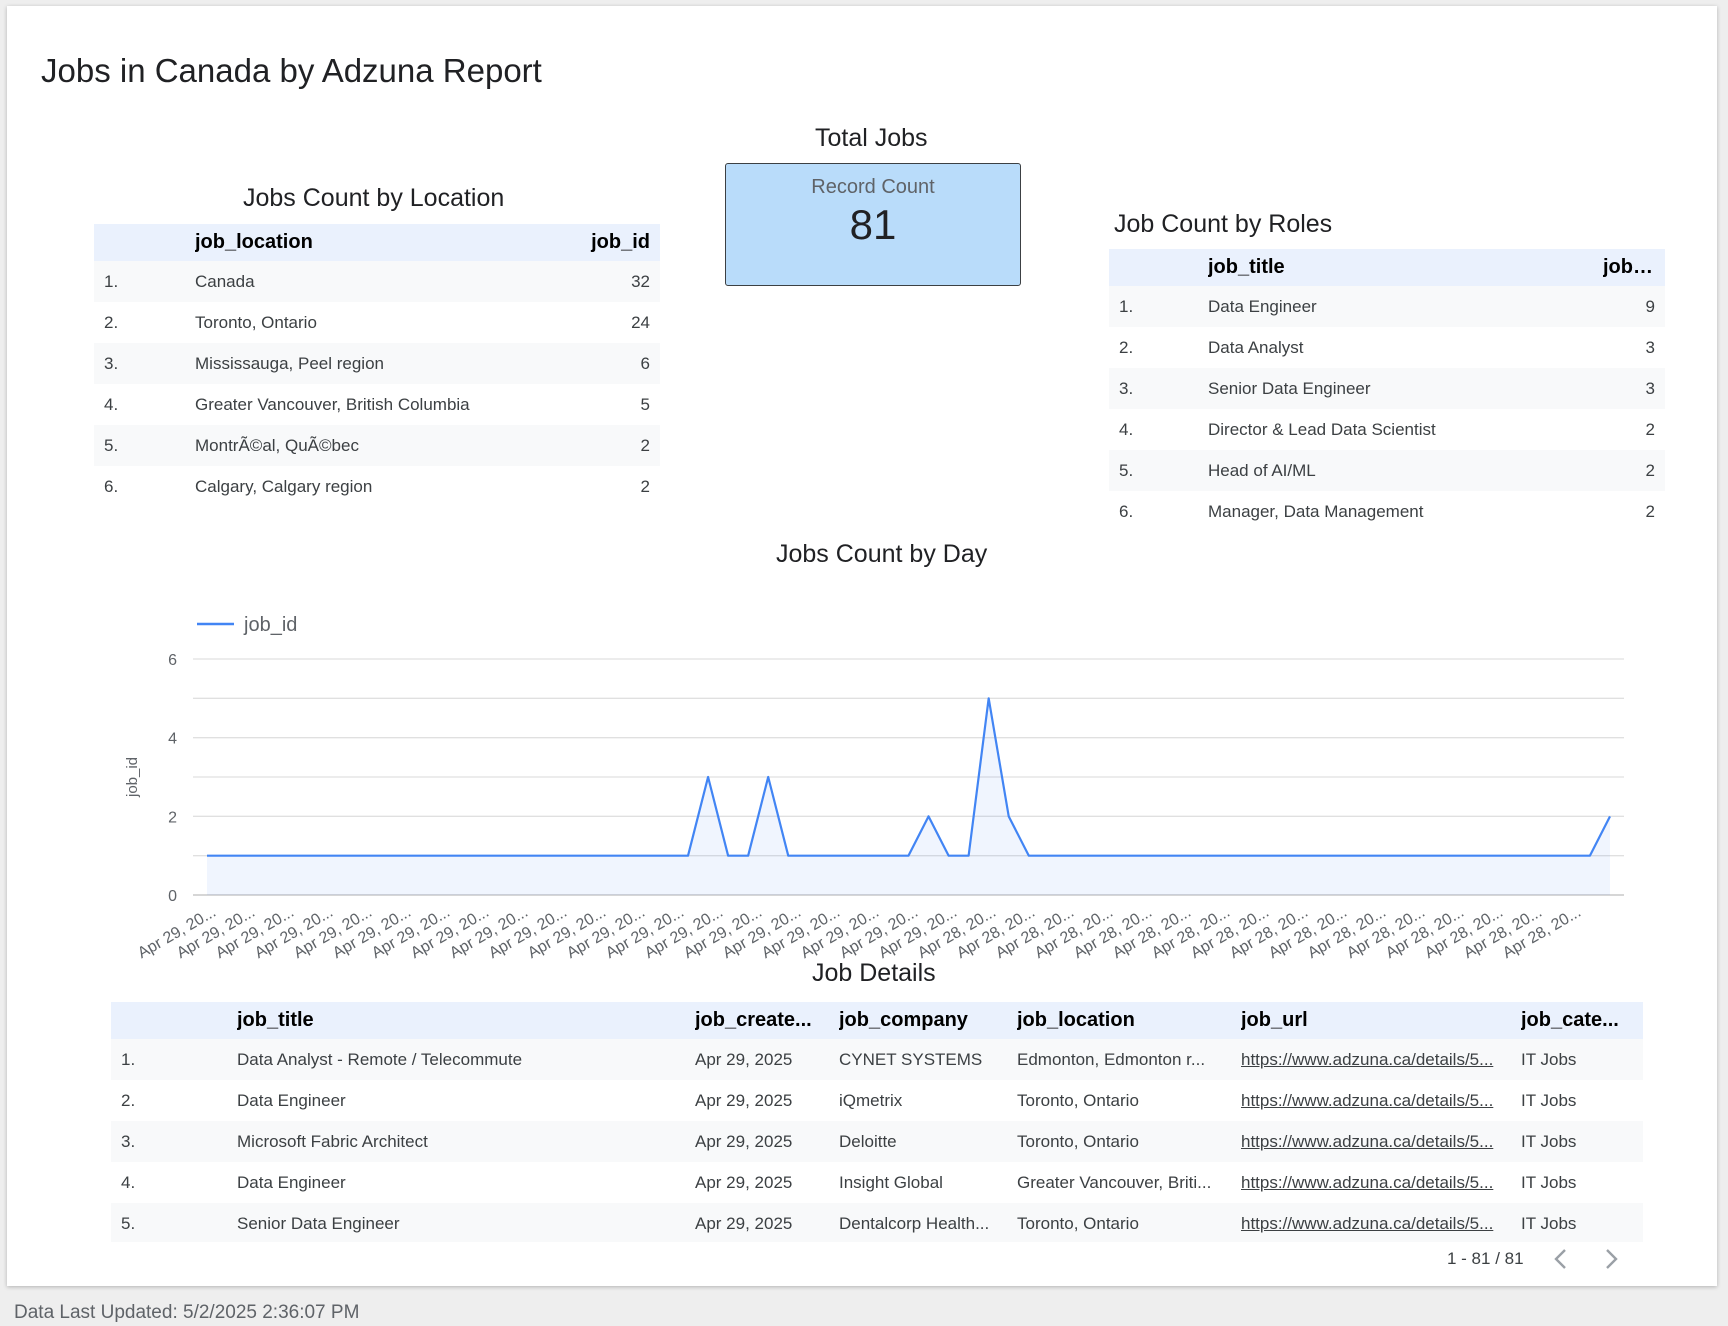 This screenshot has width=1728, height=1326. I want to click on chart-title: Jobs Count by Day, so click(882, 554).